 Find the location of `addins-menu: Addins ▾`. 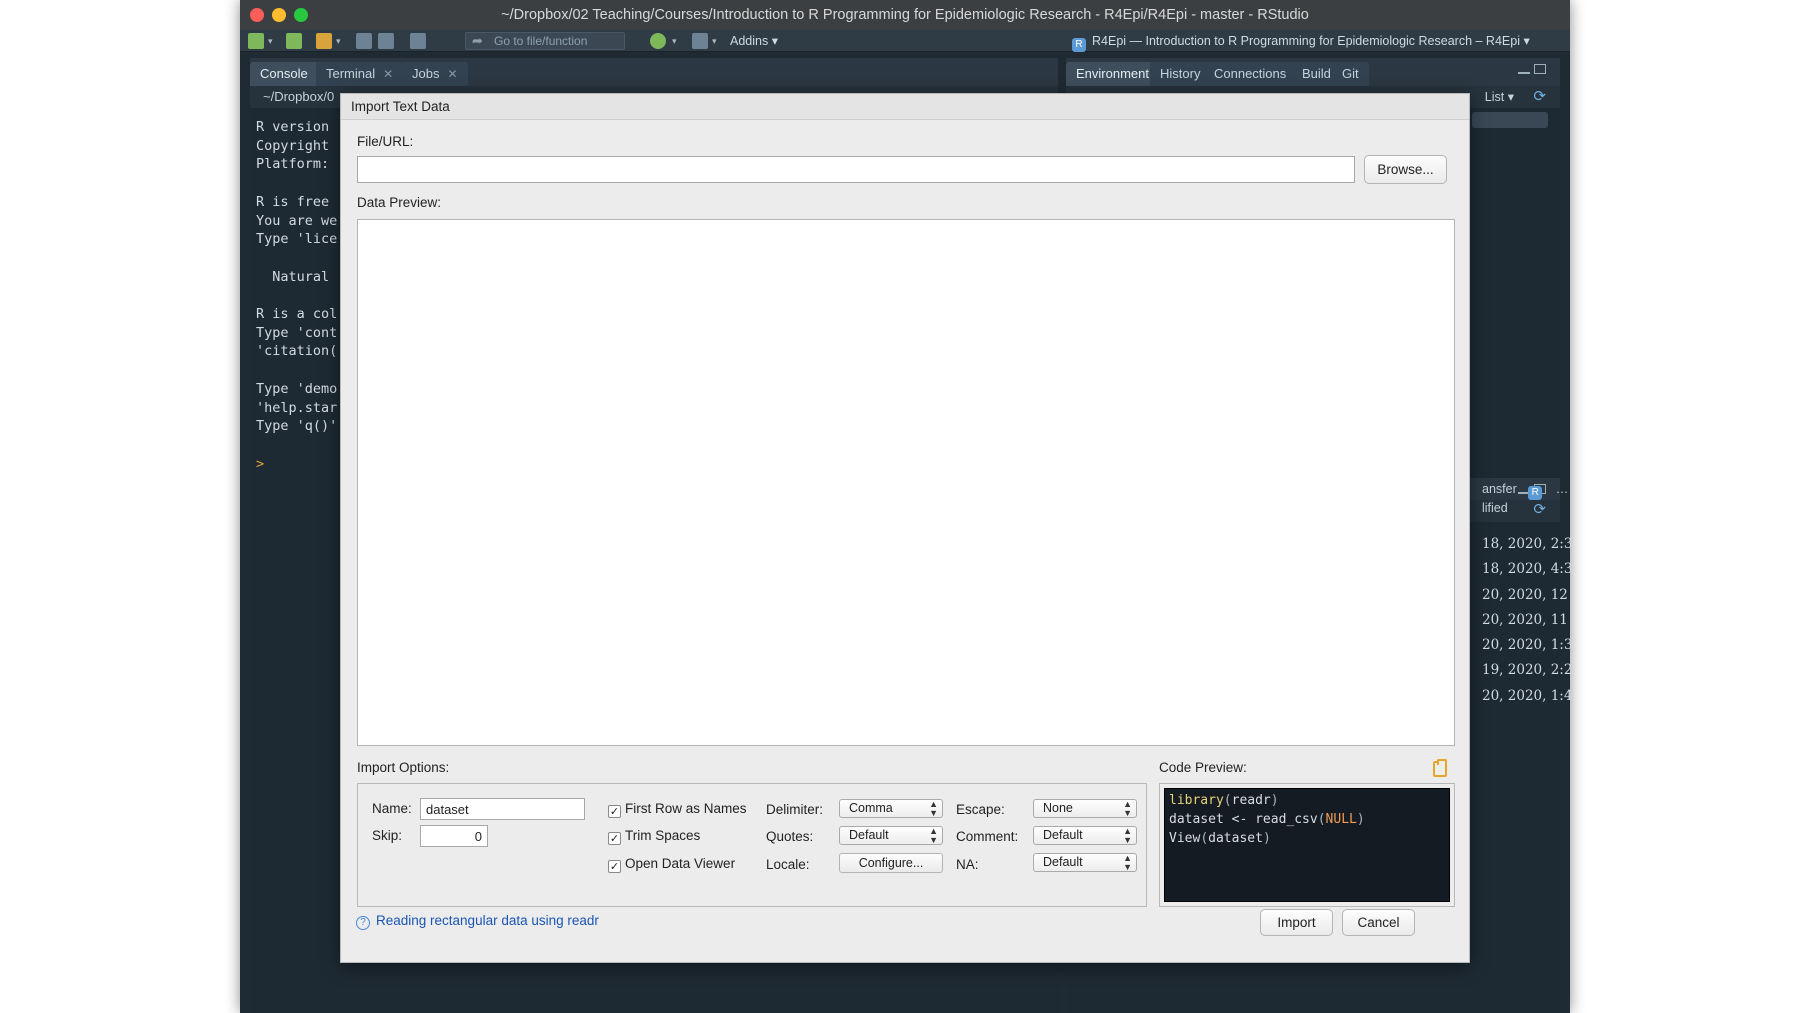

addins-menu: Addins ▾ is located at coordinates (754, 41).